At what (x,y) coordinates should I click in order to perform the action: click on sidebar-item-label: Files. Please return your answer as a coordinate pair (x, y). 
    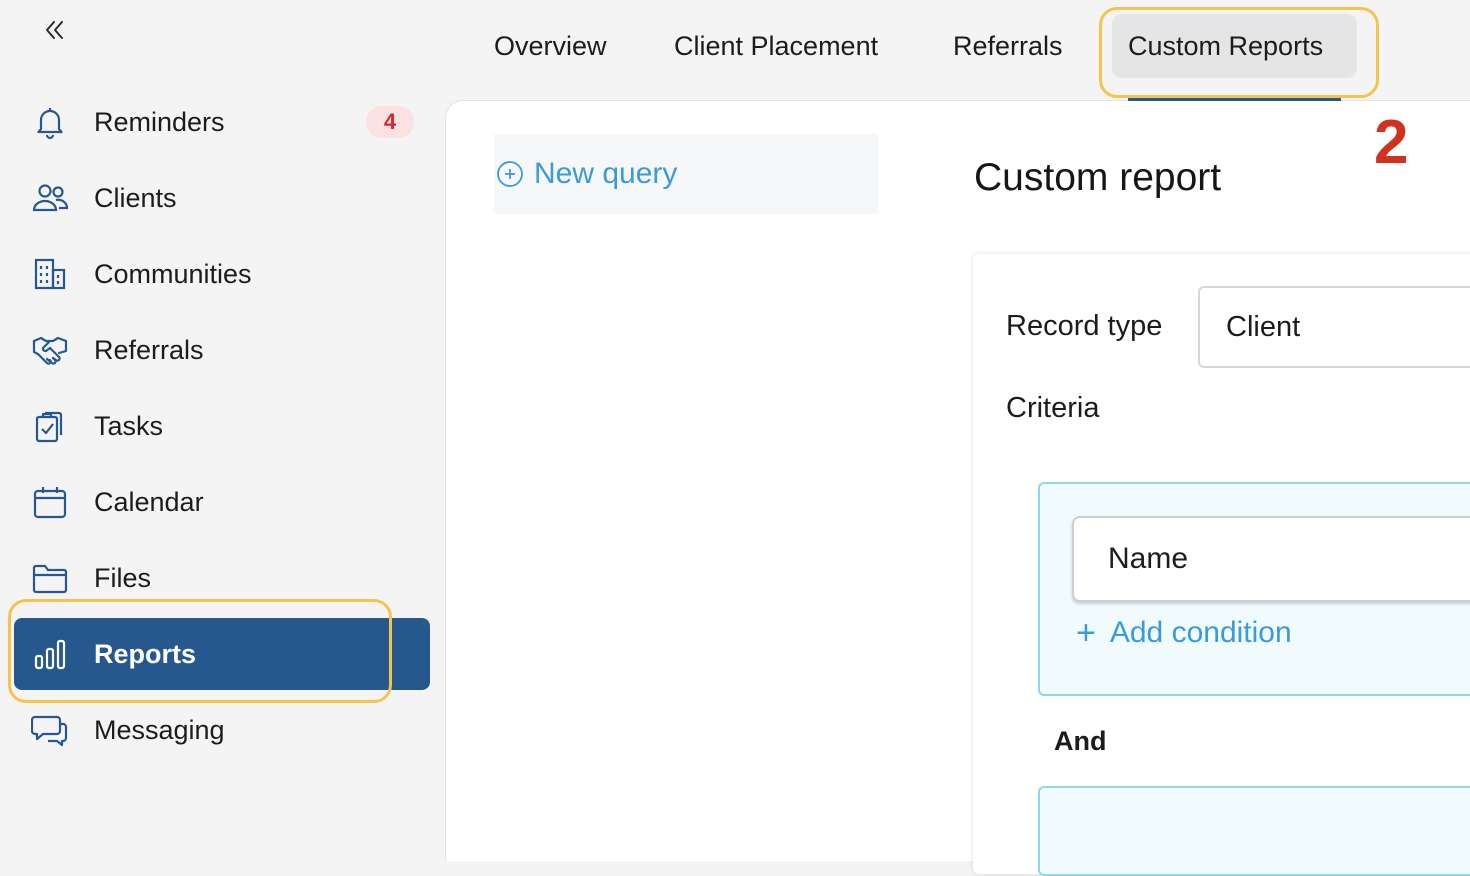
    Looking at the image, I should click on (123, 577).